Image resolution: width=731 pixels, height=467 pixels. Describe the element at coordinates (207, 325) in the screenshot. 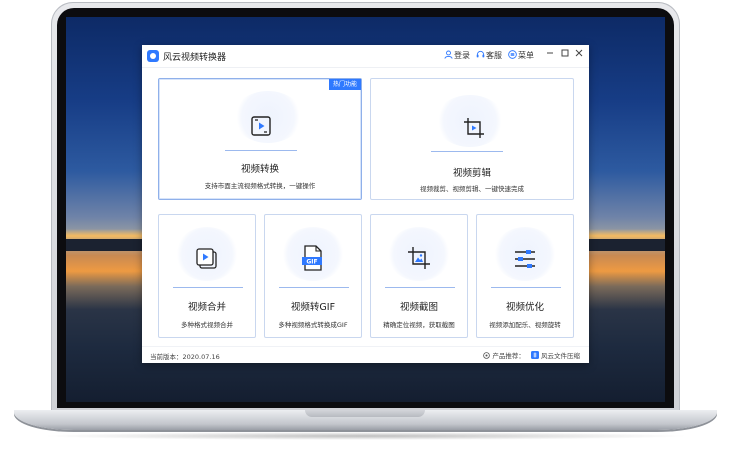

I see `video-merge-desc: 多种格式视频合并` at that location.